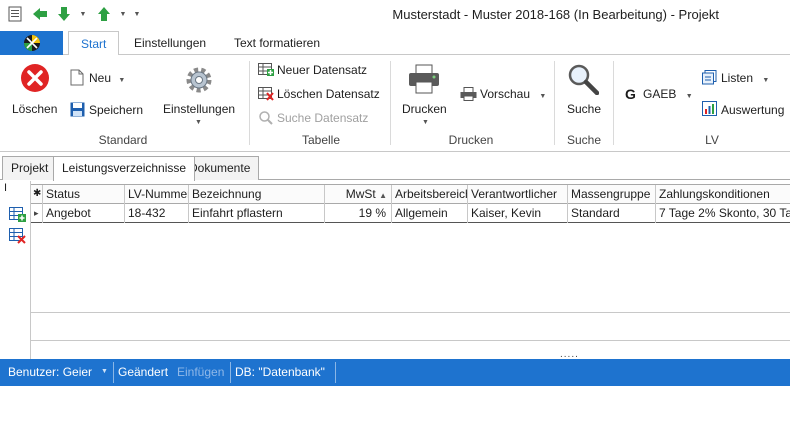 Image resolution: width=790 pixels, height=425 pixels. I want to click on column-header-arbeitsbereich: Arbeitsbereich, so click(430, 195).